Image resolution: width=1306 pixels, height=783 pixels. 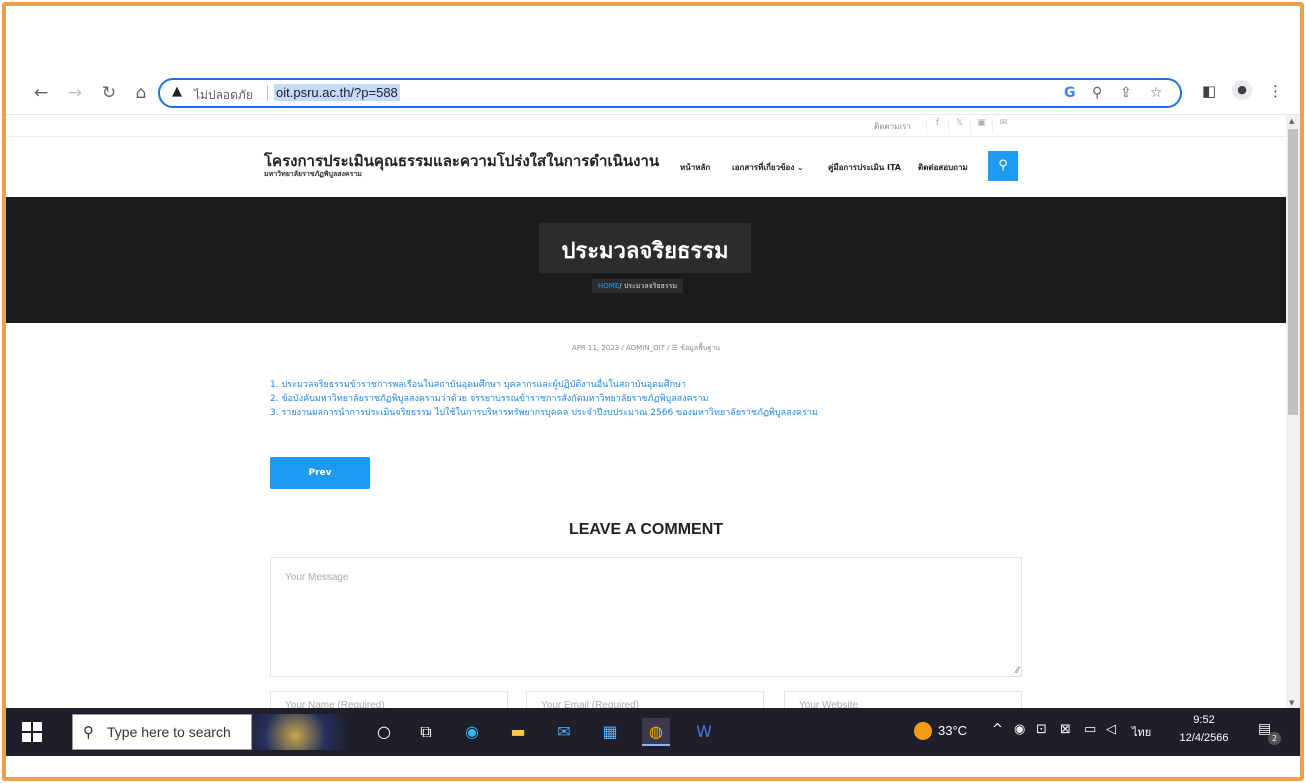 I want to click on input-language: ไทย, so click(x=1141, y=732).